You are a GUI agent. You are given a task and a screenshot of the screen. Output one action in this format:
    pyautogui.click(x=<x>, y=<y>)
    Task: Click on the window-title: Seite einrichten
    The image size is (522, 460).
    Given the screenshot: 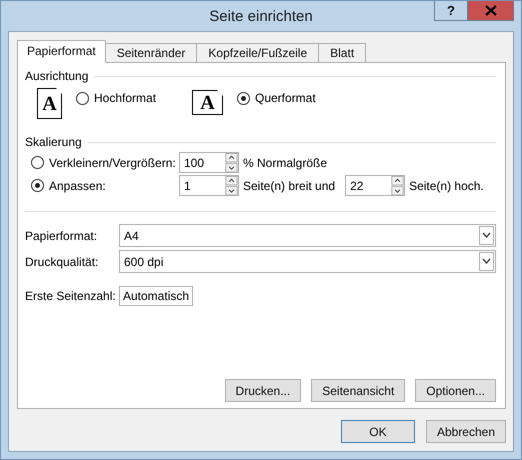 What is the action you would take?
    pyautogui.click(x=261, y=16)
    